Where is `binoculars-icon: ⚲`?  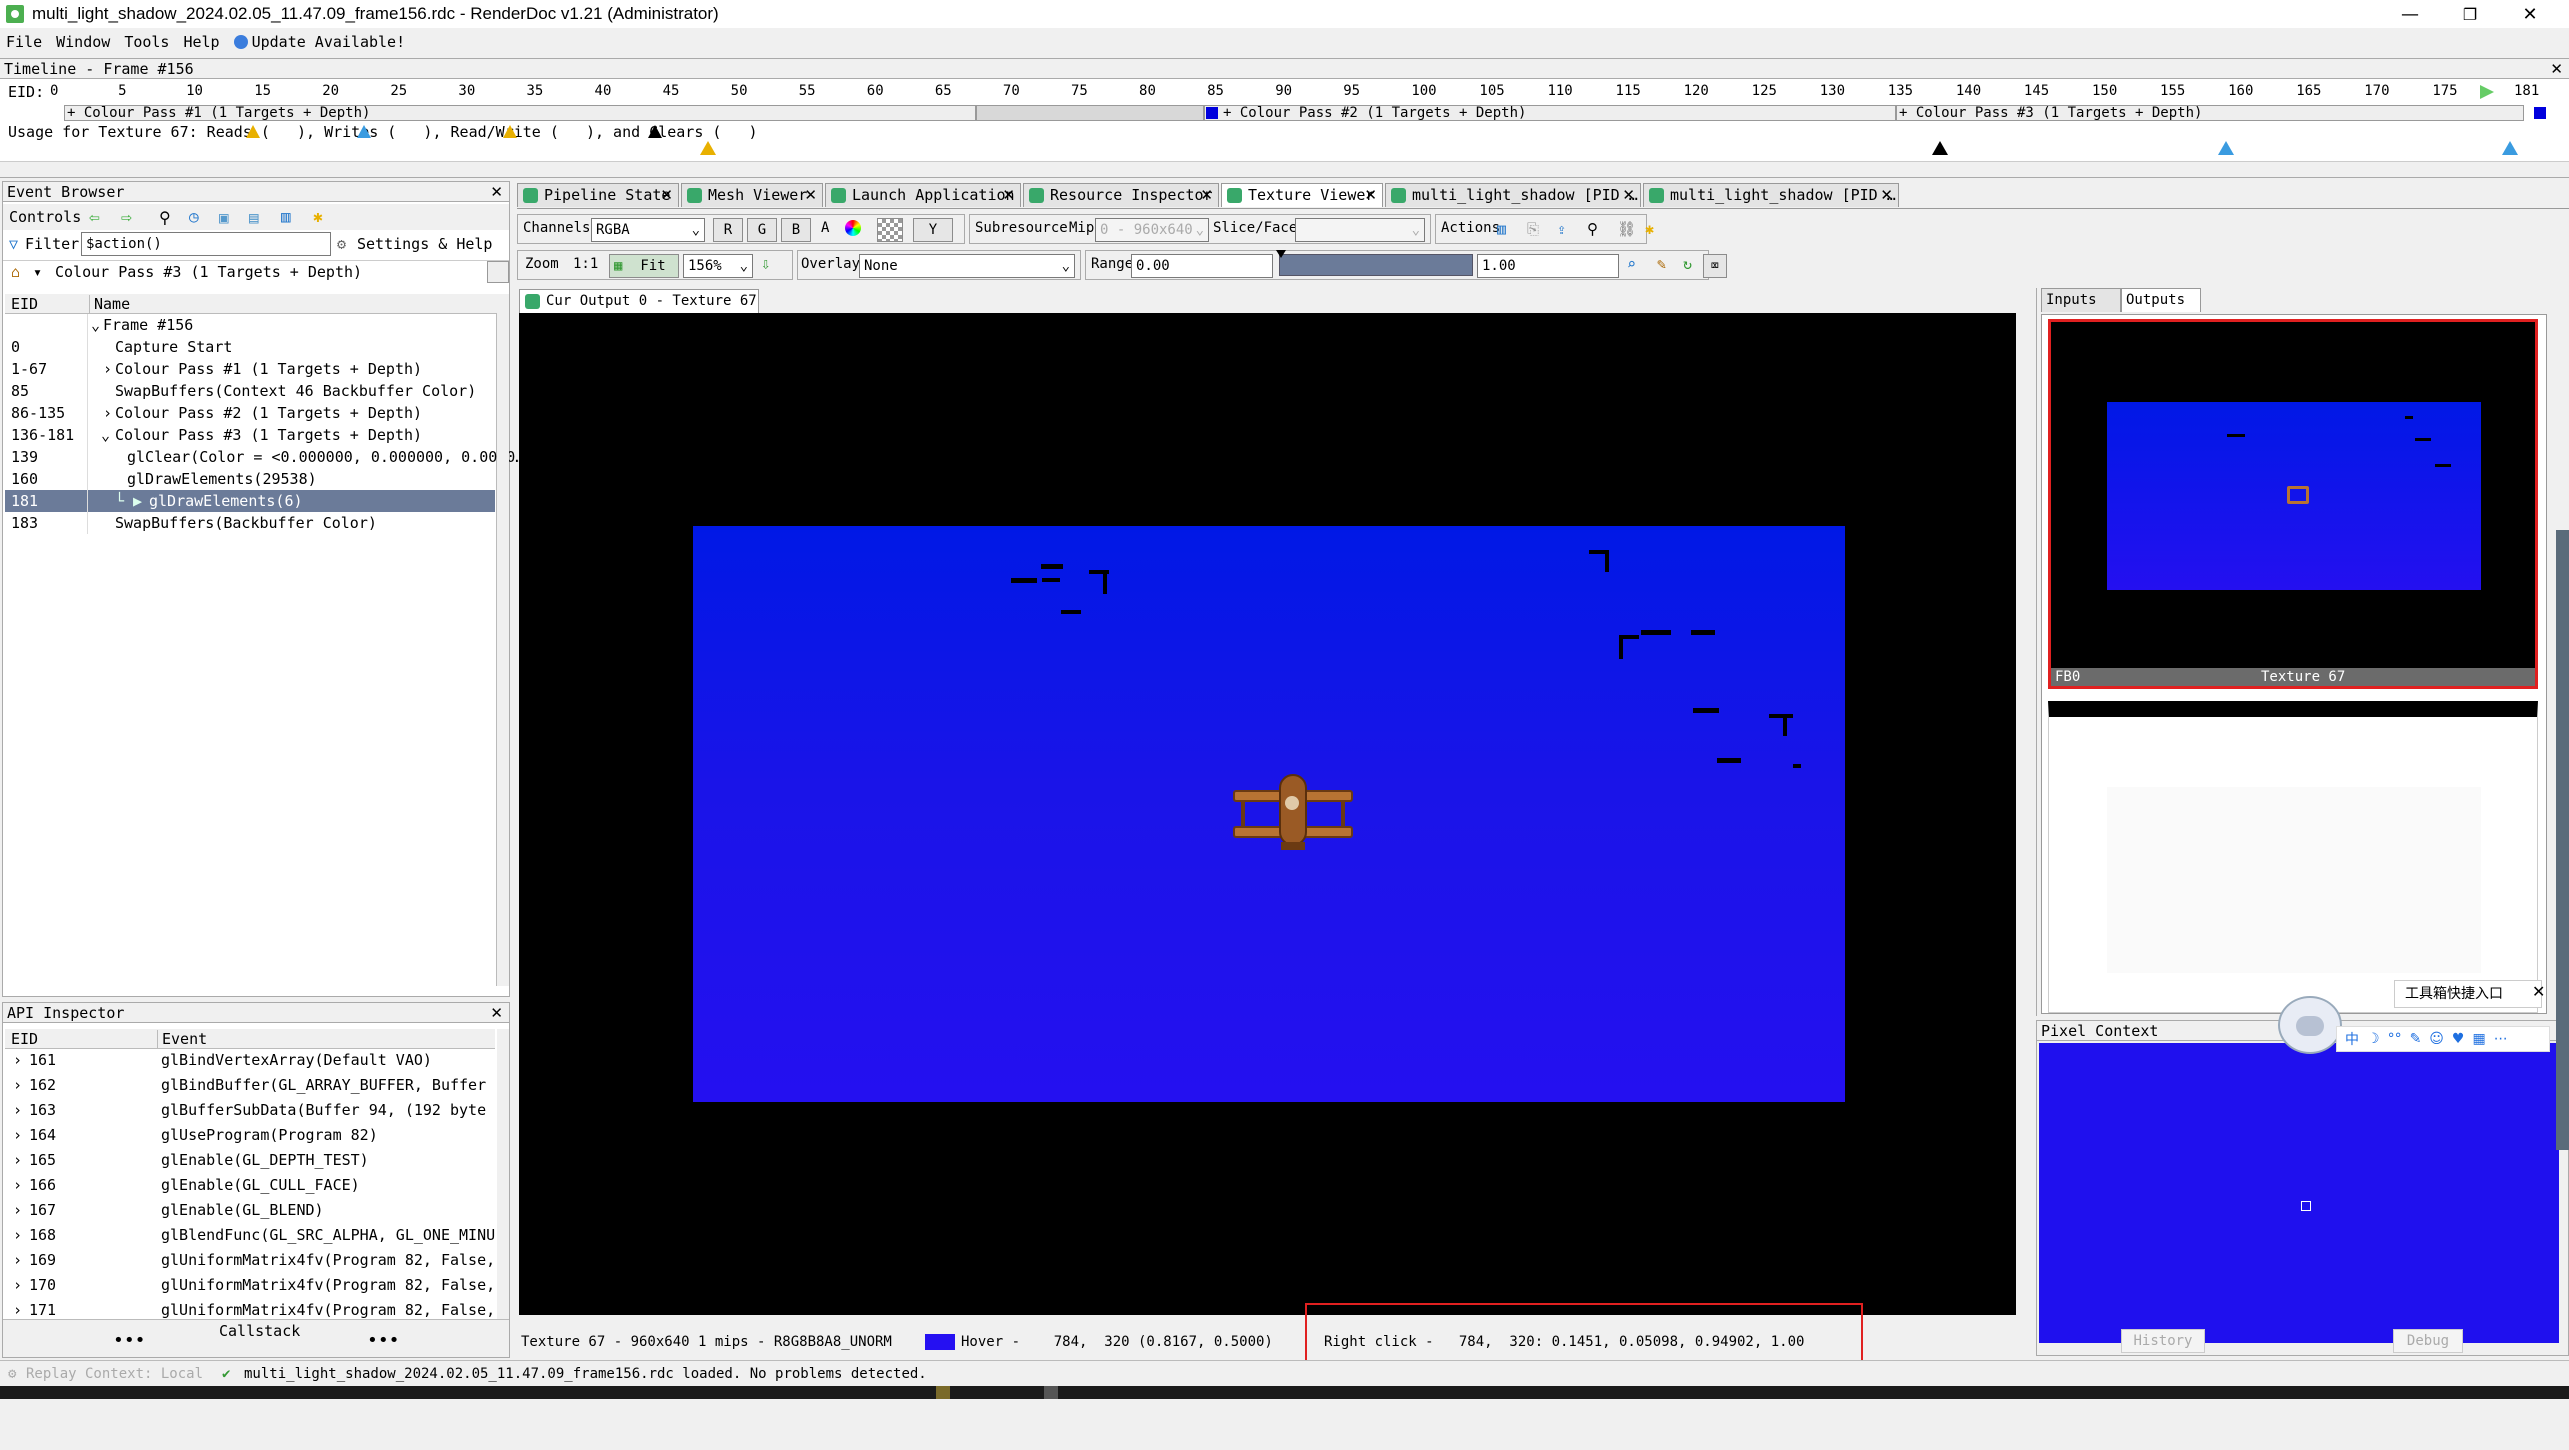 binoculars-icon: ⚲ is located at coordinates (1592, 229).